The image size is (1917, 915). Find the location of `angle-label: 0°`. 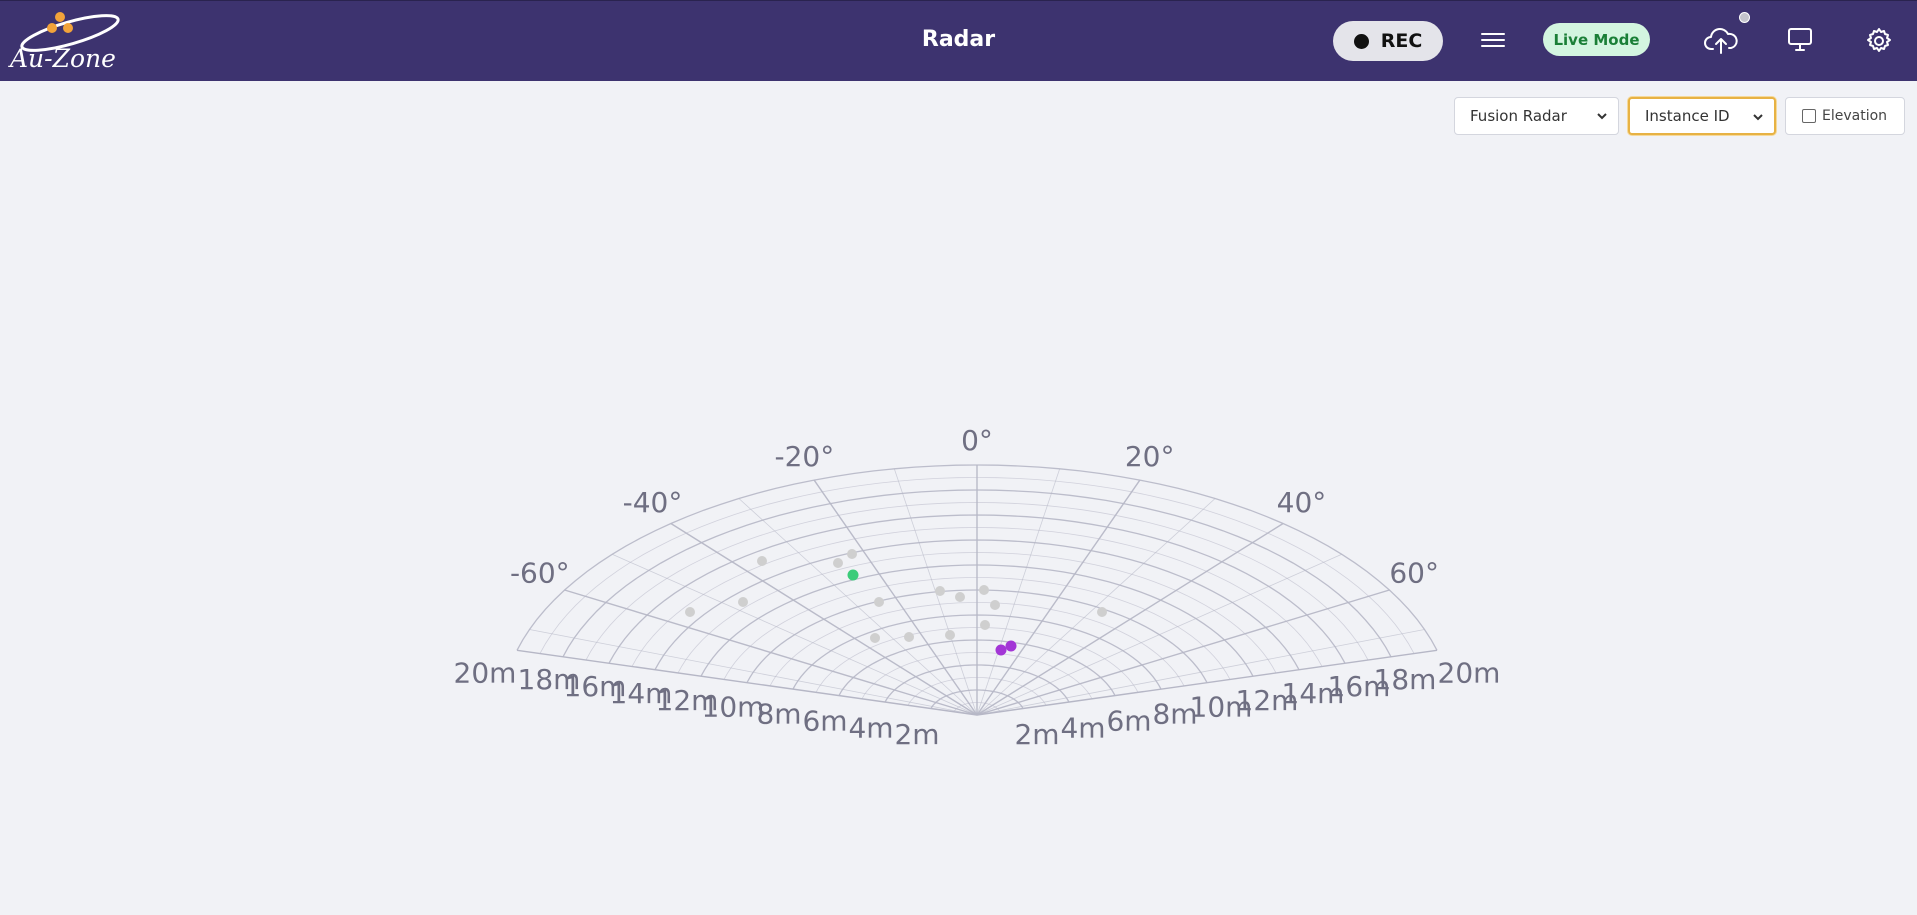

angle-label: 0° is located at coordinates (977, 440).